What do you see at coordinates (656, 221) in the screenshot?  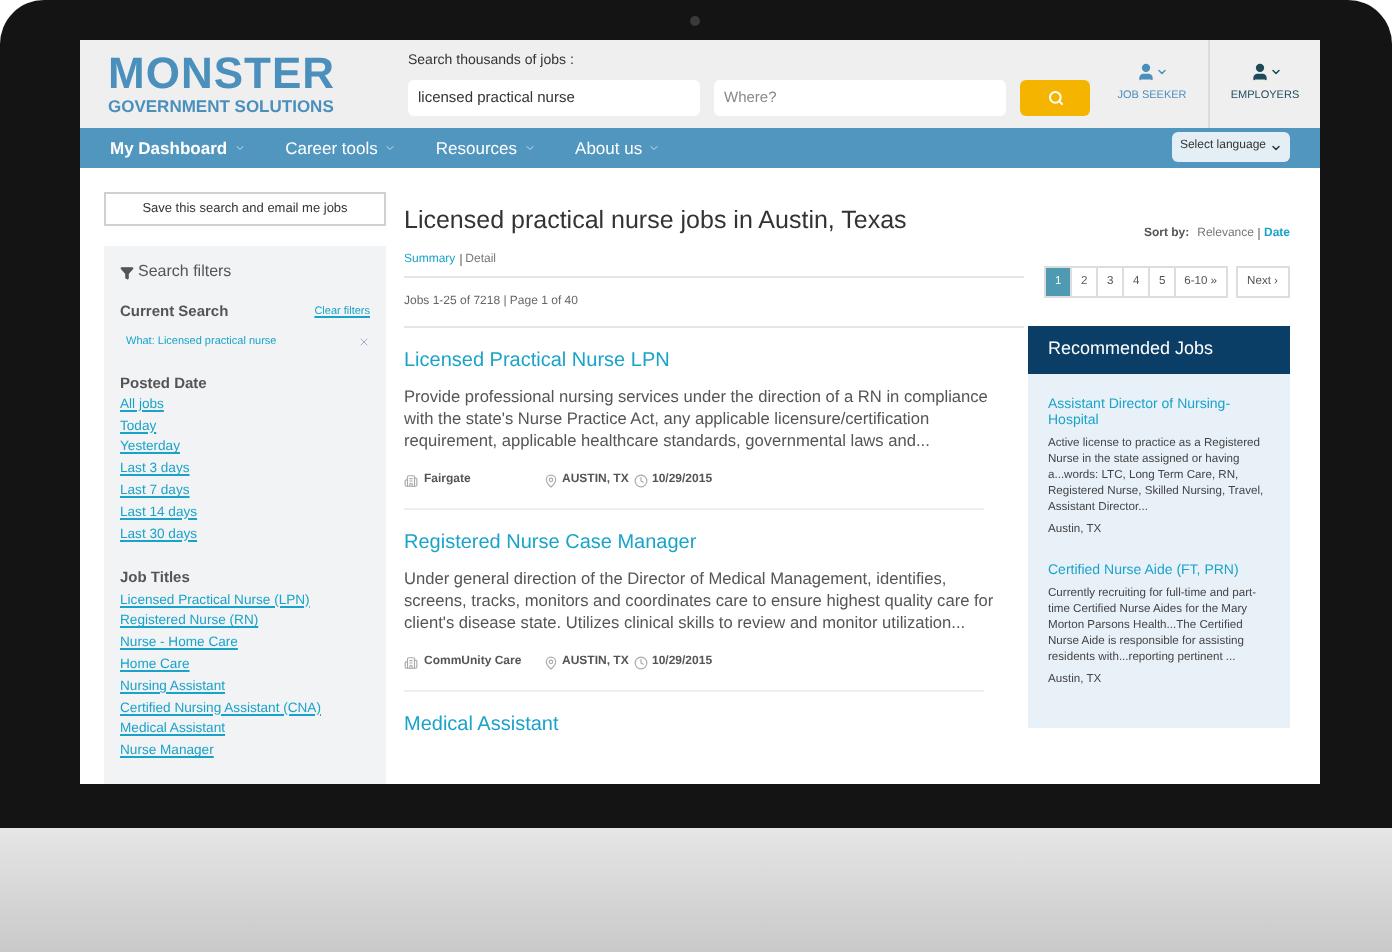 I see `results-title: Licensed practical nurse jobs in Austin, Texas` at bounding box center [656, 221].